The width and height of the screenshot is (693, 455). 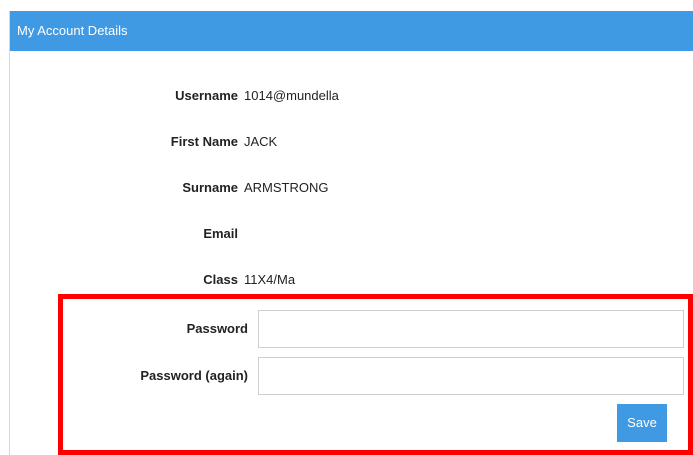 I want to click on surname-value: ARMSTRONG, so click(x=286, y=187).